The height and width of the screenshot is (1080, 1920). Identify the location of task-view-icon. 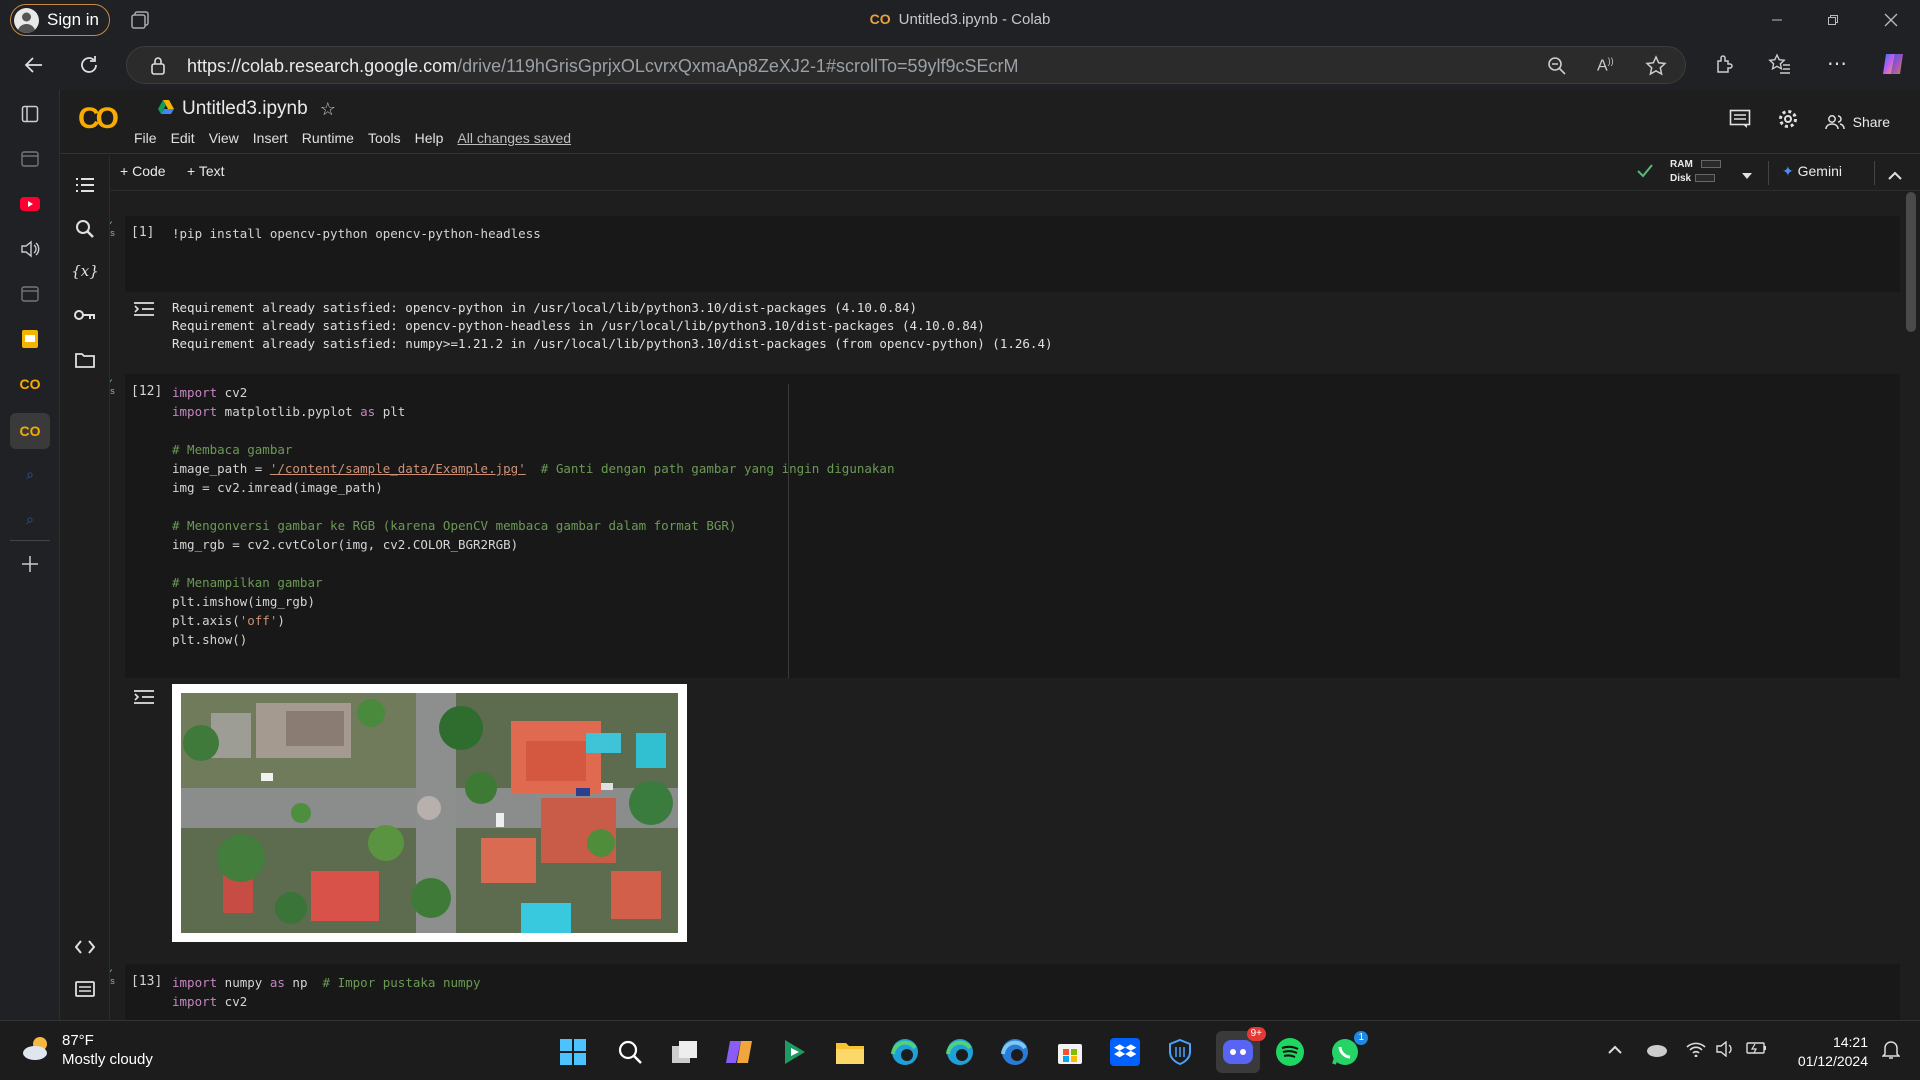
(685, 1052).